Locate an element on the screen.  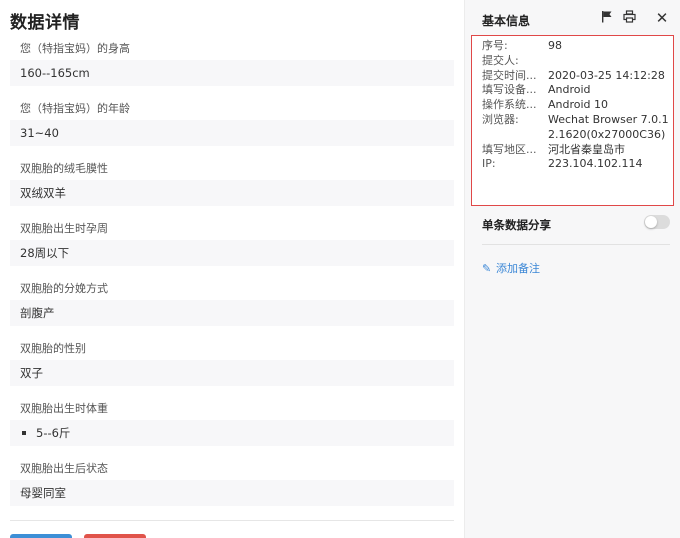
share-row: 单条数据分享 is located at coordinates (576, 223).